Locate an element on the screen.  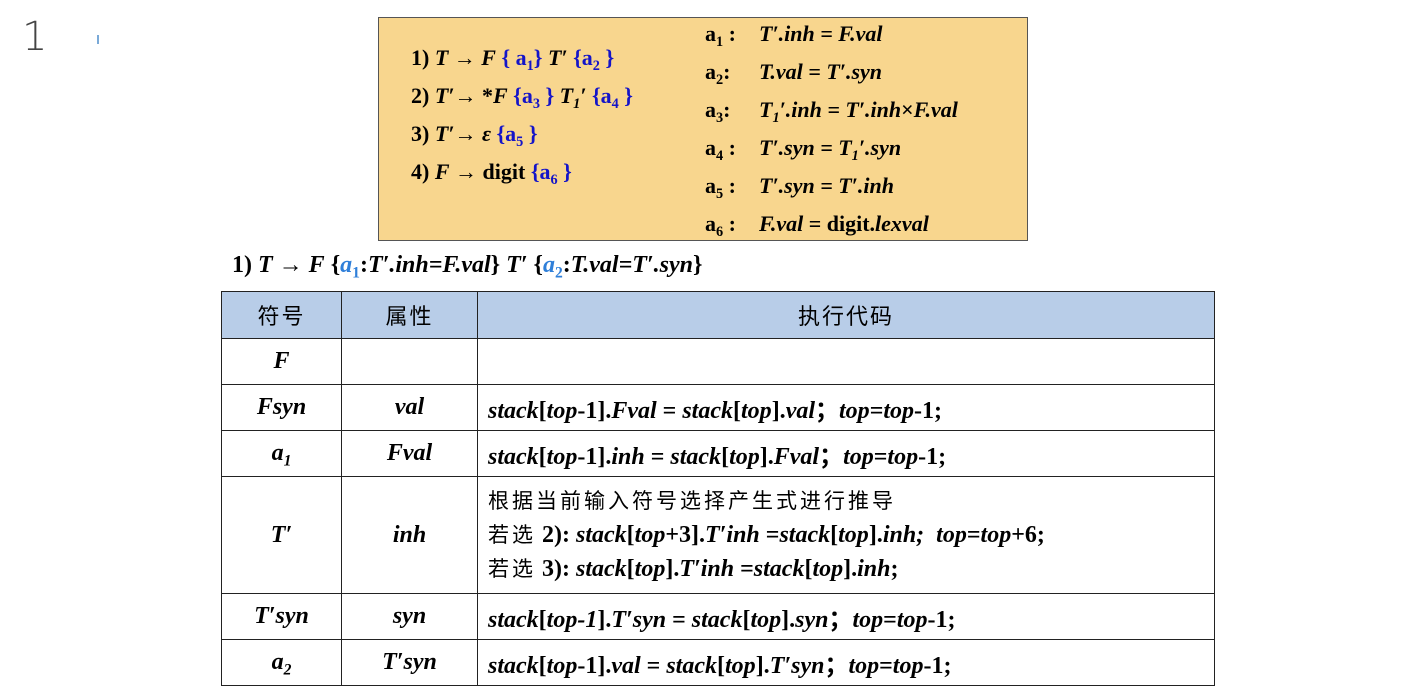
production-2: 2) T′→ *F {a3 } T1′ {a4 } is located at coordinates (522, 97).